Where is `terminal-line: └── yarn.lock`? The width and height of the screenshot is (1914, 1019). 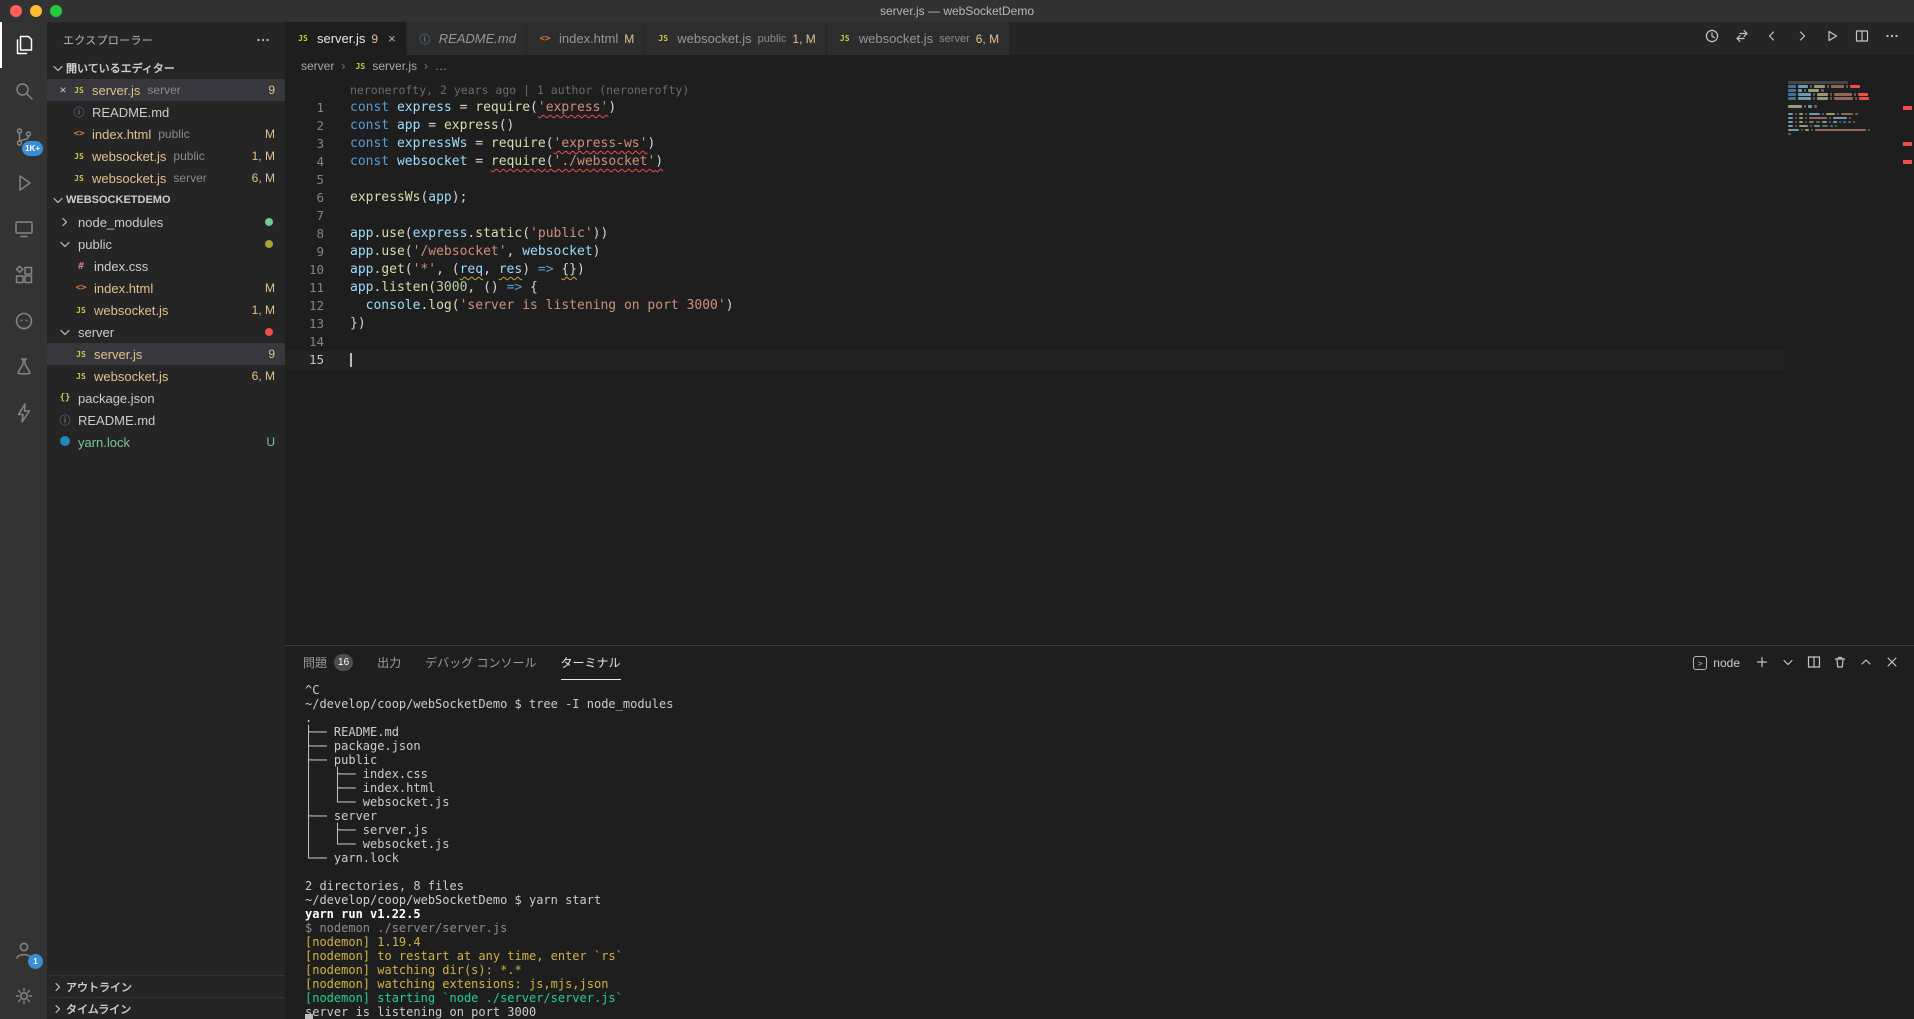
terminal-line: └── yarn.lock is located at coordinates (352, 858).